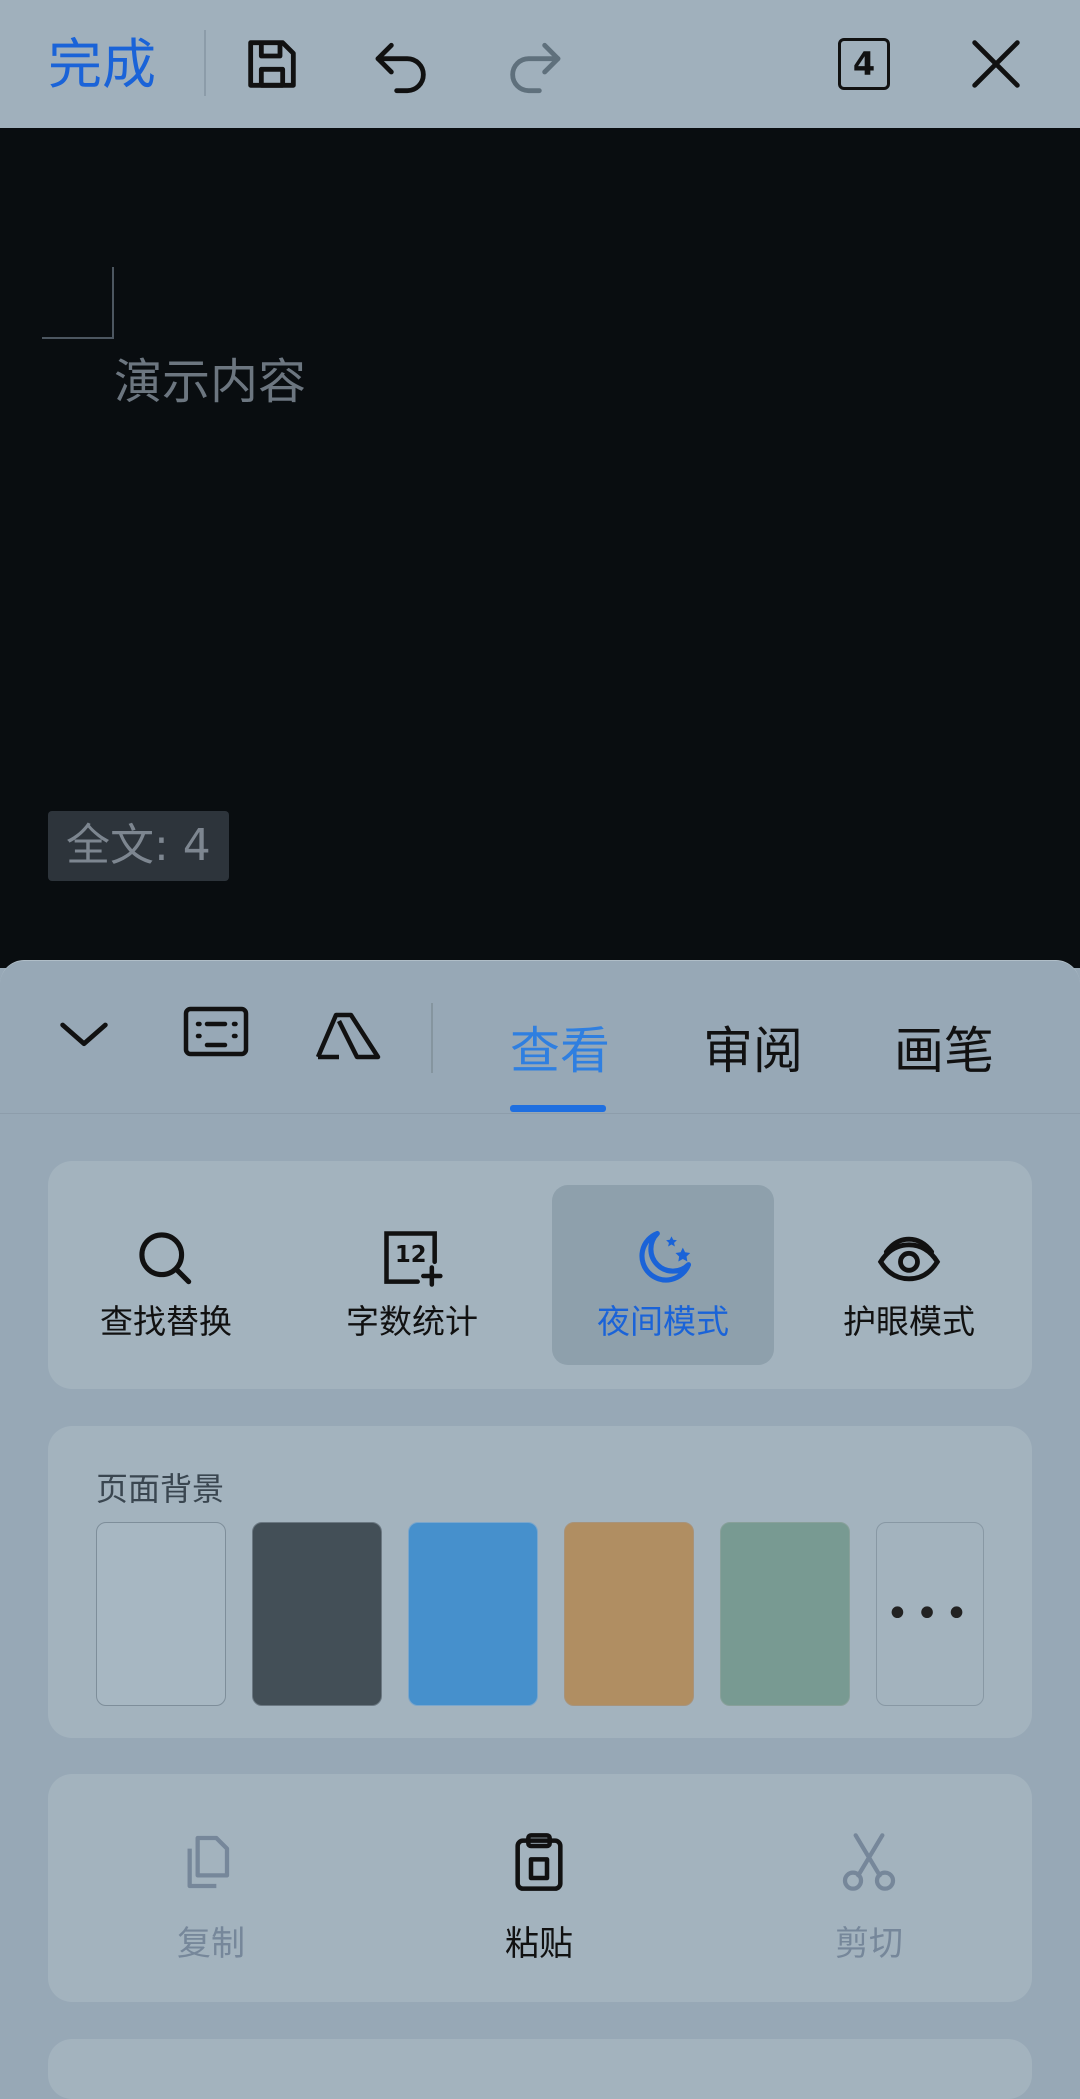 This screenshot has height=2099, width=1080. What do you see at coordinates (402, 64) in the screenshot?
I see `undo-icon` at bounding box center [402, 64].